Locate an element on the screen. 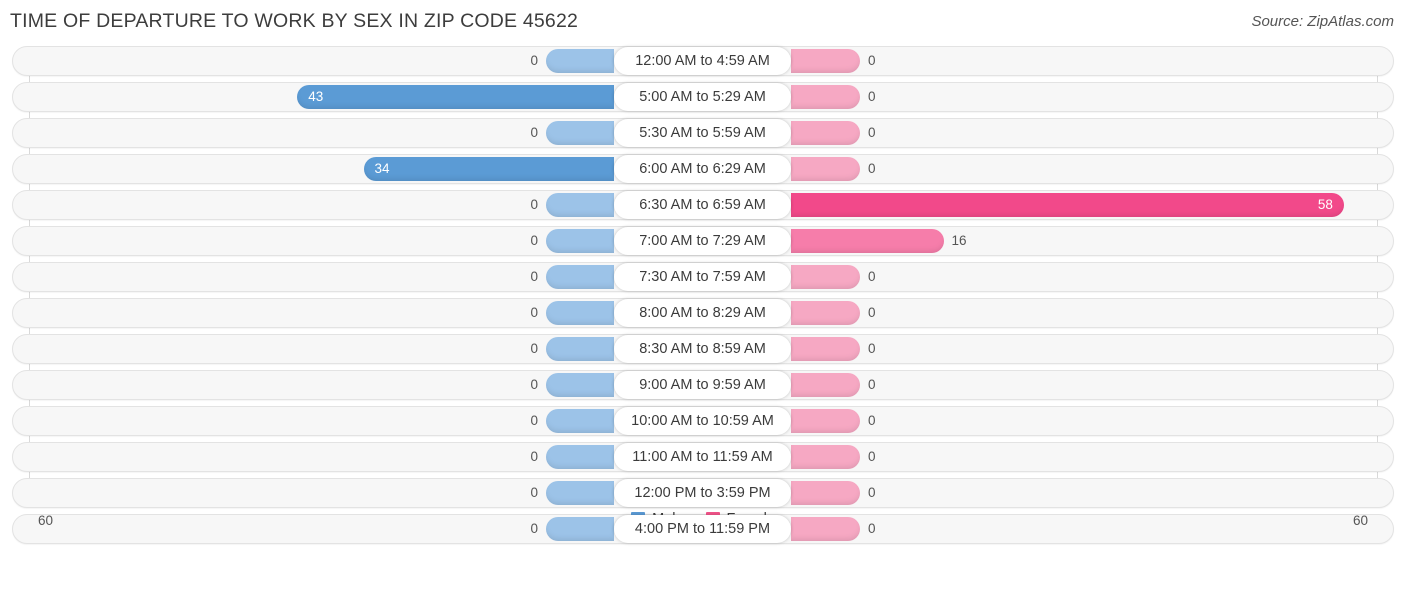 The height and width of the screenshot is (595, 1406). category-label: 8:30 AM to 8:59 AM is located at coordinates (702, 349).